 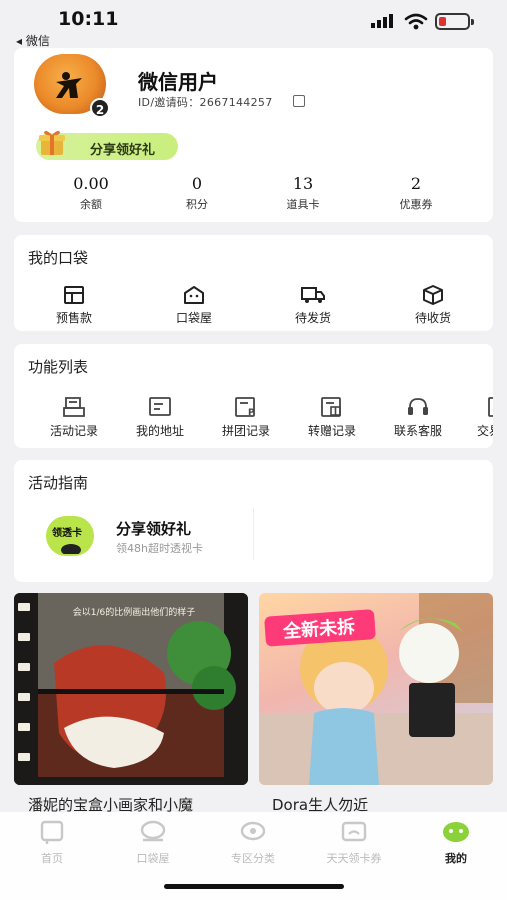 I want to click on tab-home: 首页, so click(x=52, y=843).